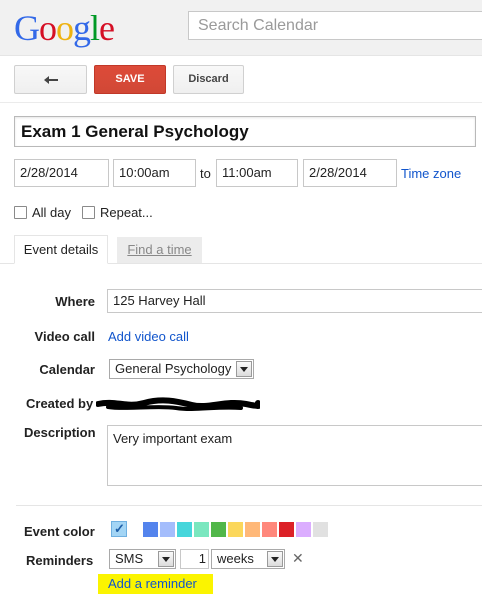  Describe the element at coordinates (95, 28) in the screenshot. I see `logo-letter: l` at that location.